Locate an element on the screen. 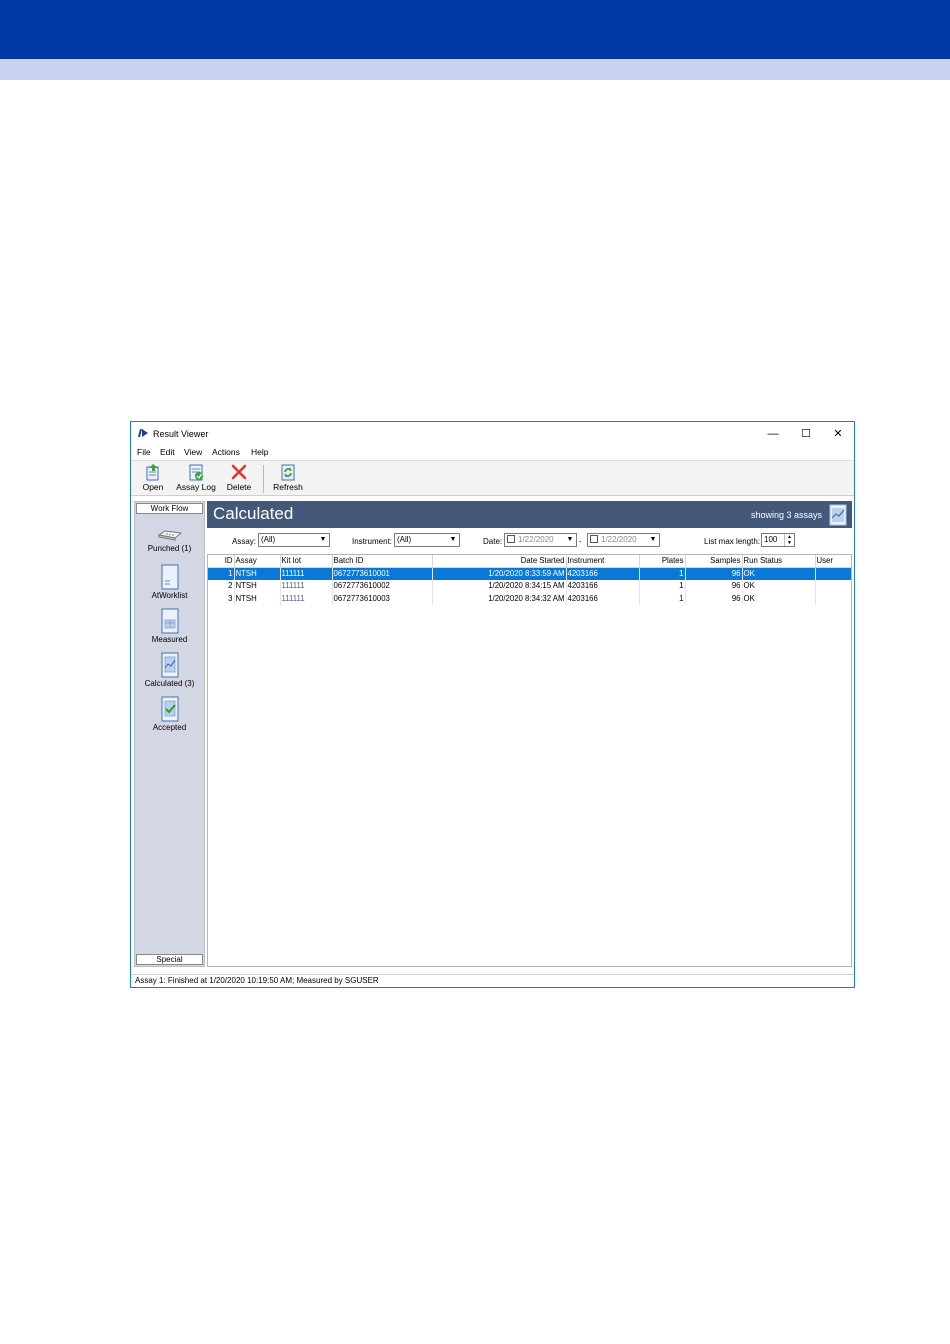  date-to-value: 1/22/2020 is located at coordinates (619, 539).